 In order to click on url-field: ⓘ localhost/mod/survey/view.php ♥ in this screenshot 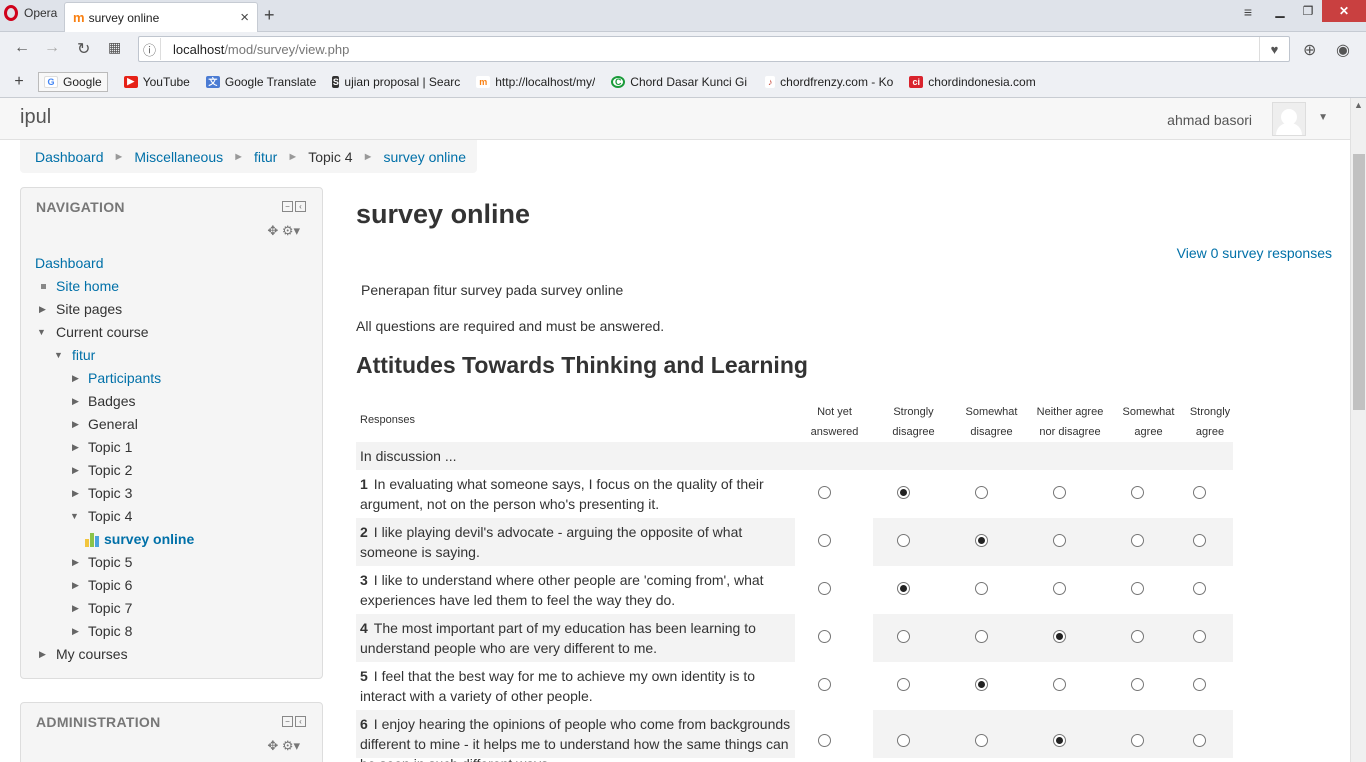, I will do `click(714, 49)`.